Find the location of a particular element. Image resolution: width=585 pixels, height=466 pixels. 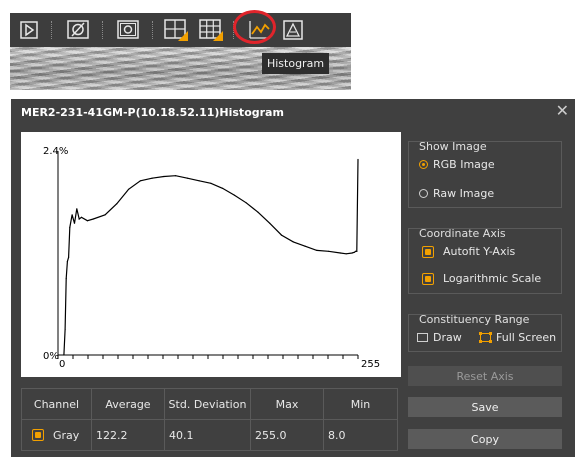

image-toolbar is located at coordinates (180, 30).